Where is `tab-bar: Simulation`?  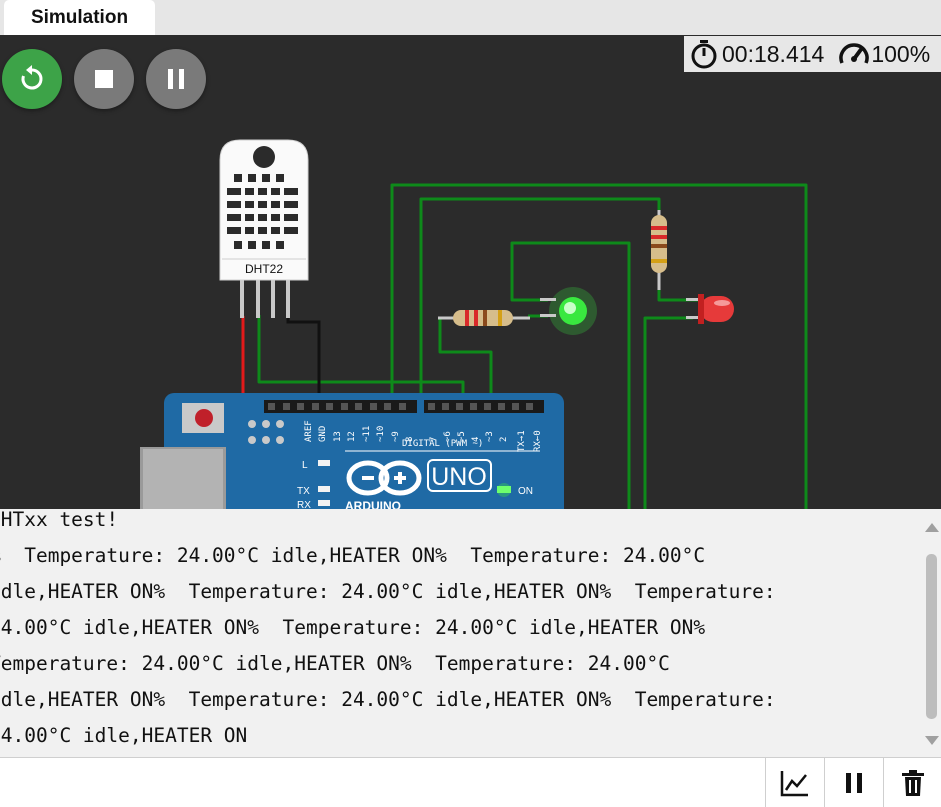 tab-bar: Simulation is located at coordinates (470, 17).